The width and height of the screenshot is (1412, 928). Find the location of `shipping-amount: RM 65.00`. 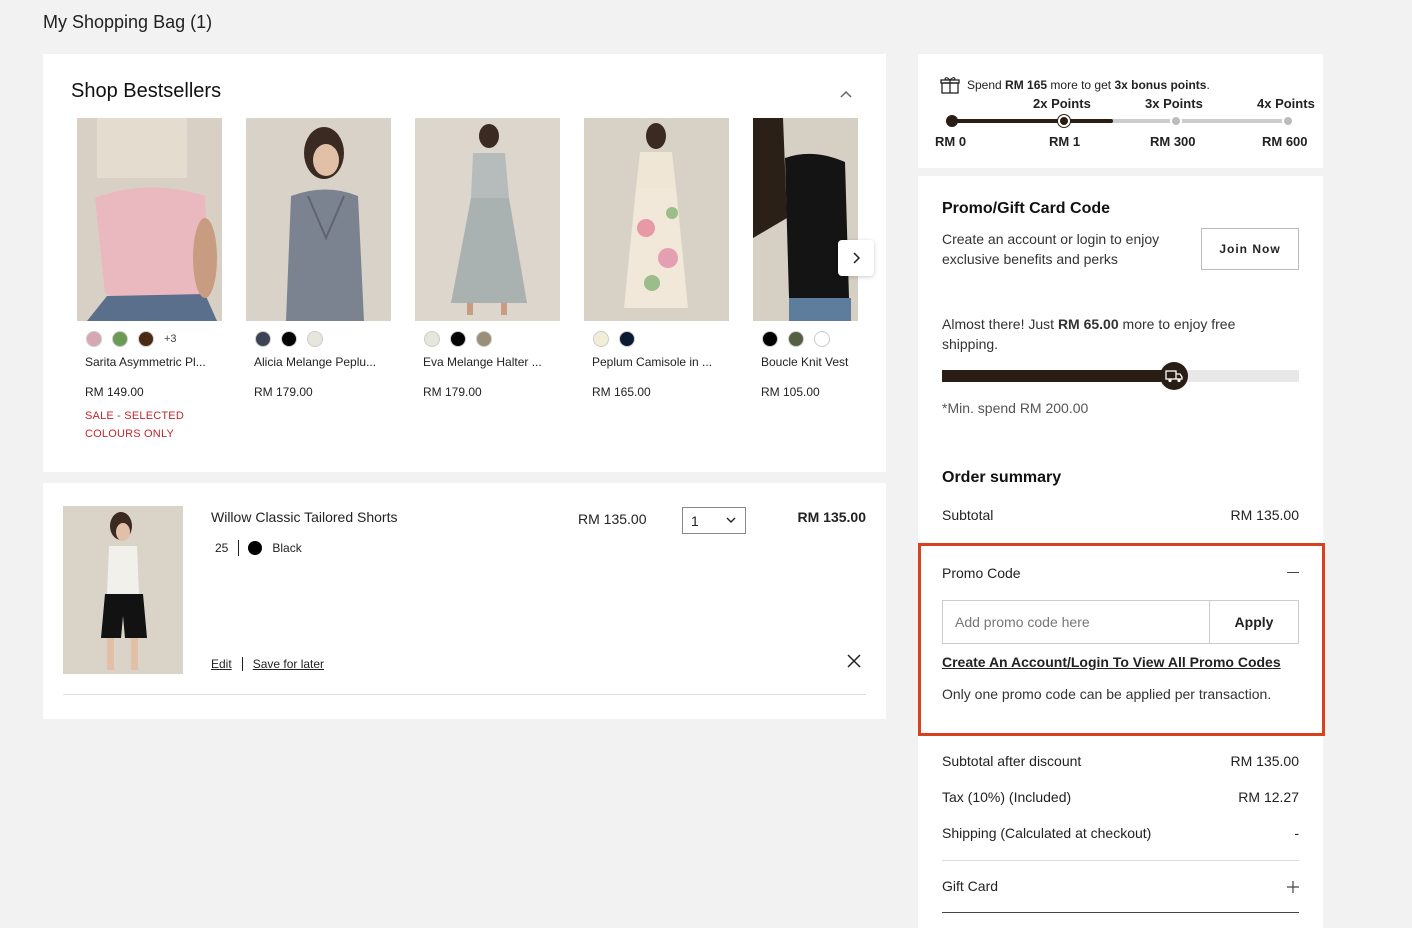

shipping-amount: RM 65.00 is located at coordinates (1088, 324).